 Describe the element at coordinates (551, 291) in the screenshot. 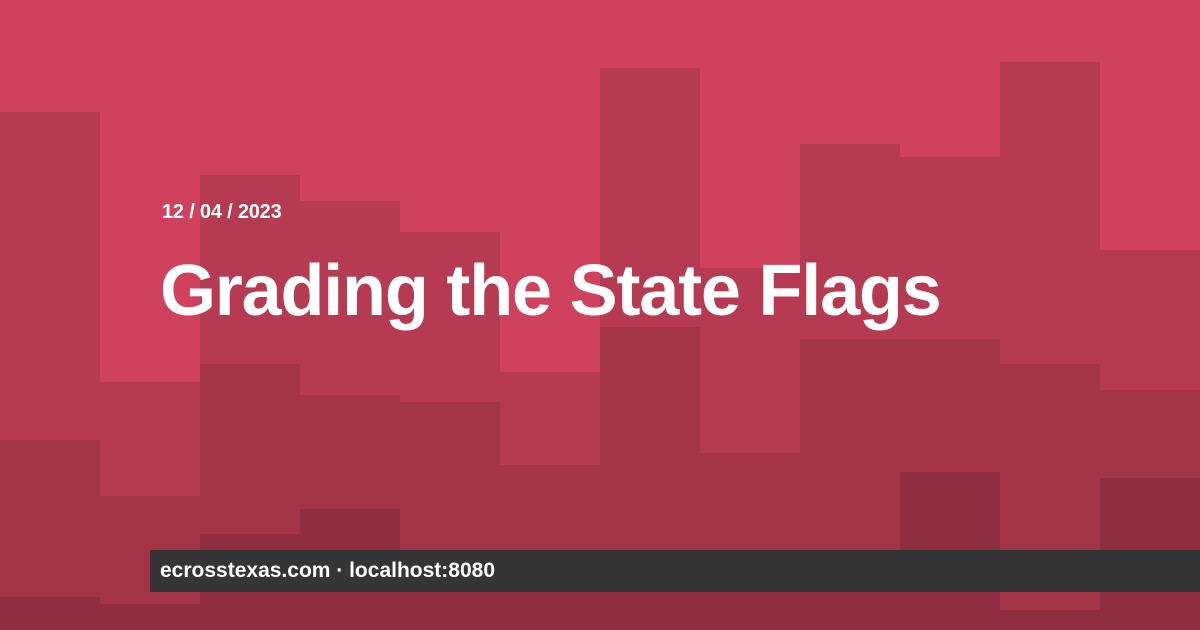

I see `post-title: Grading the State Flags` at that location.